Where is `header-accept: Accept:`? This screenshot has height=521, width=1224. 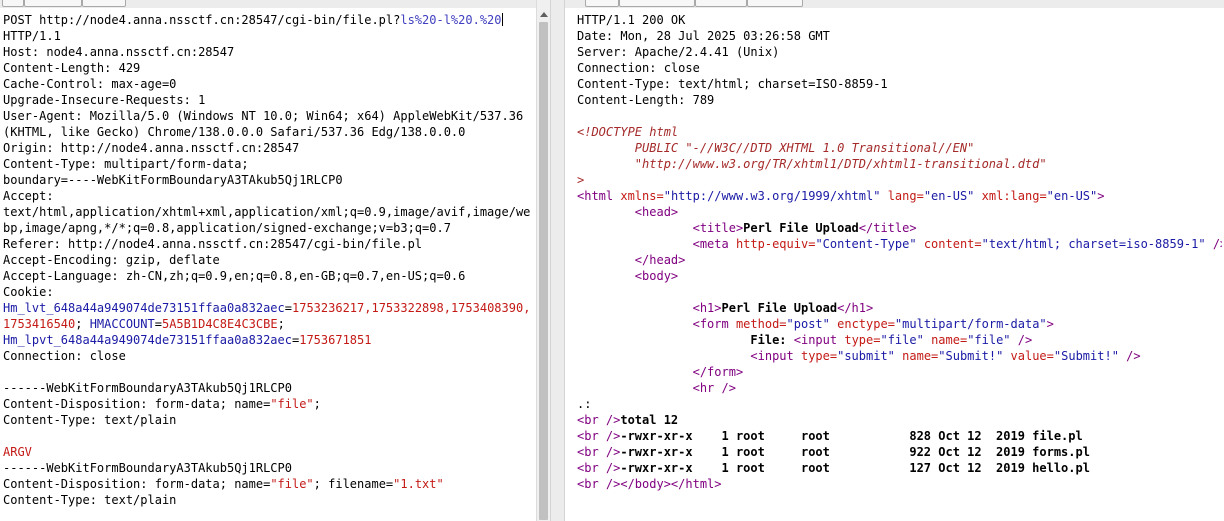 header-accept: Accept: is located at coordinates (28, 196).